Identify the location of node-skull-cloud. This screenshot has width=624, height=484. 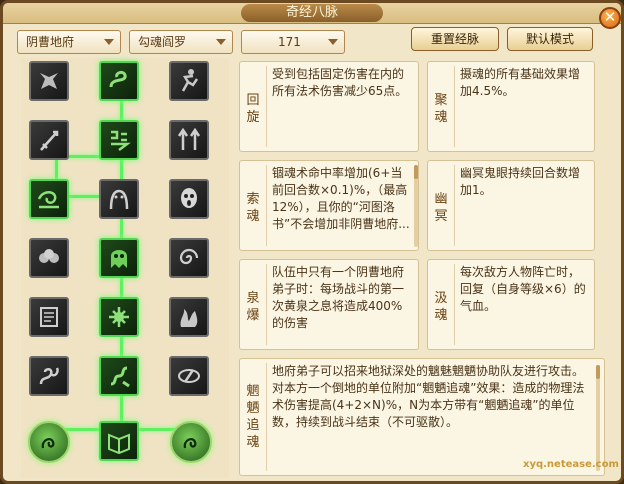
(49, 258).